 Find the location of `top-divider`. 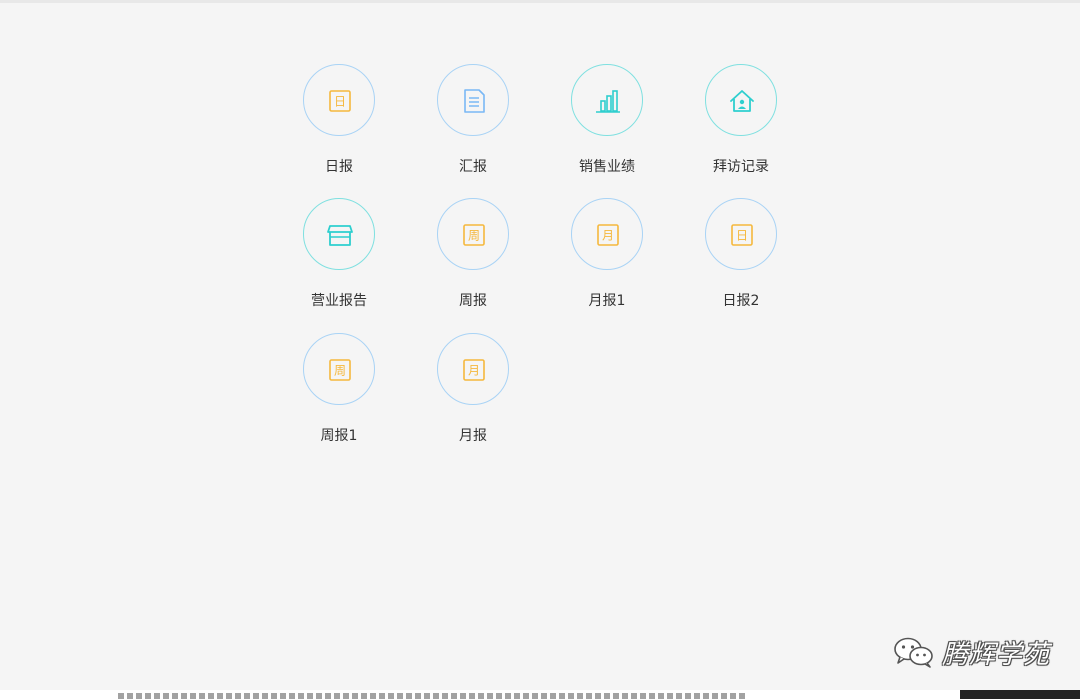

top-divider is located at coordinates (540, 1).